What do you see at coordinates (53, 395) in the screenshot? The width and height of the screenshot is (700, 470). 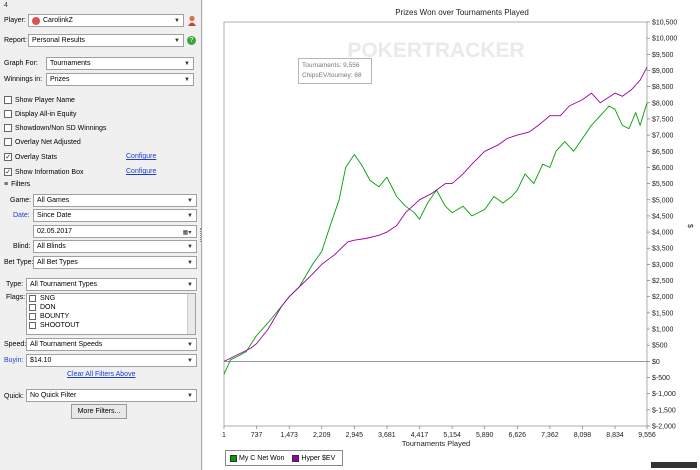 I see `quick-filter-value: No Quick Filter` at bounding box center [53, 395].